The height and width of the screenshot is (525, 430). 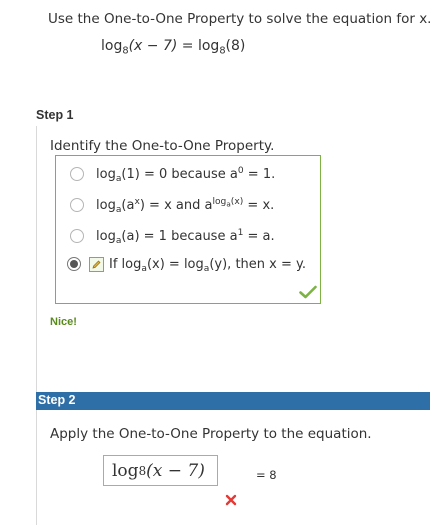 I want to click on option-4-text: If loga(x) = loga(y), then x = y., so click(x=207, y=265).